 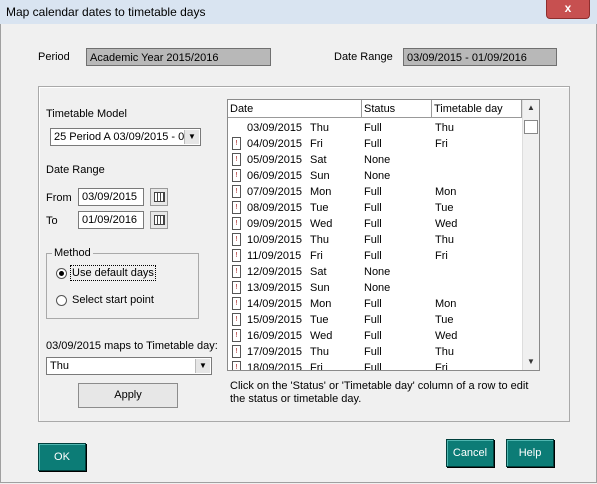 What do you see at coordinates (125, 137) in the screenshot?
I see `timetable-model-select: 25 Period A 03/09/2015 - 0 ▼` at bounding box center [125, 137].